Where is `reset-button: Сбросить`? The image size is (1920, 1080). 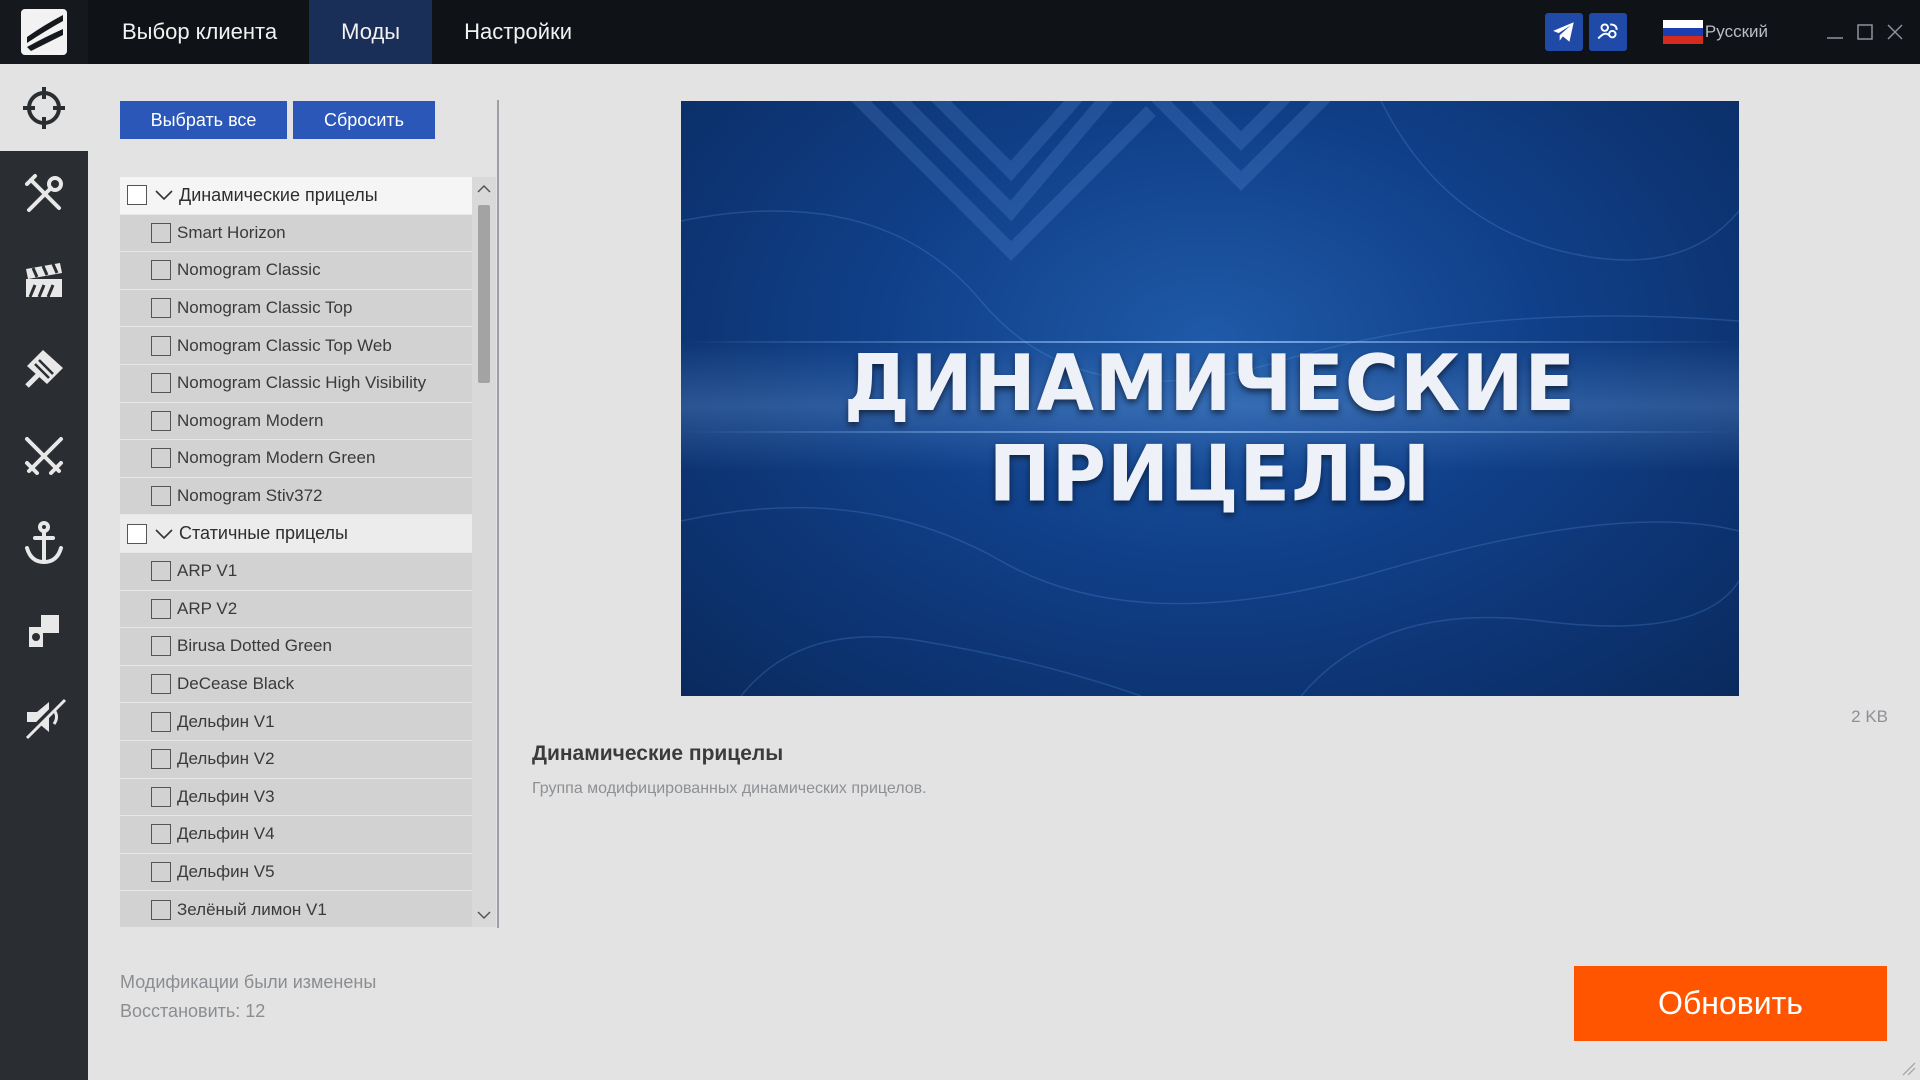
reset-button: Сбросить is located at coordinates (364, 120).